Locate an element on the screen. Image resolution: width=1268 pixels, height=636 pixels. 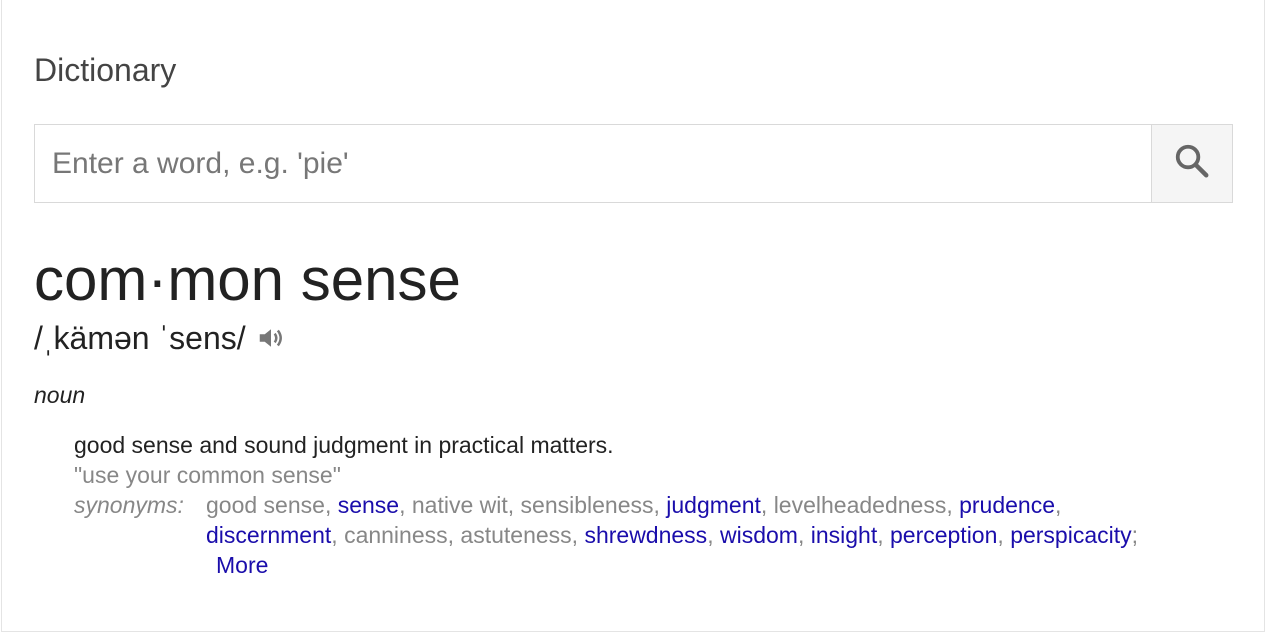
synonym-item: astuteness is located at coordinates (516, 535).